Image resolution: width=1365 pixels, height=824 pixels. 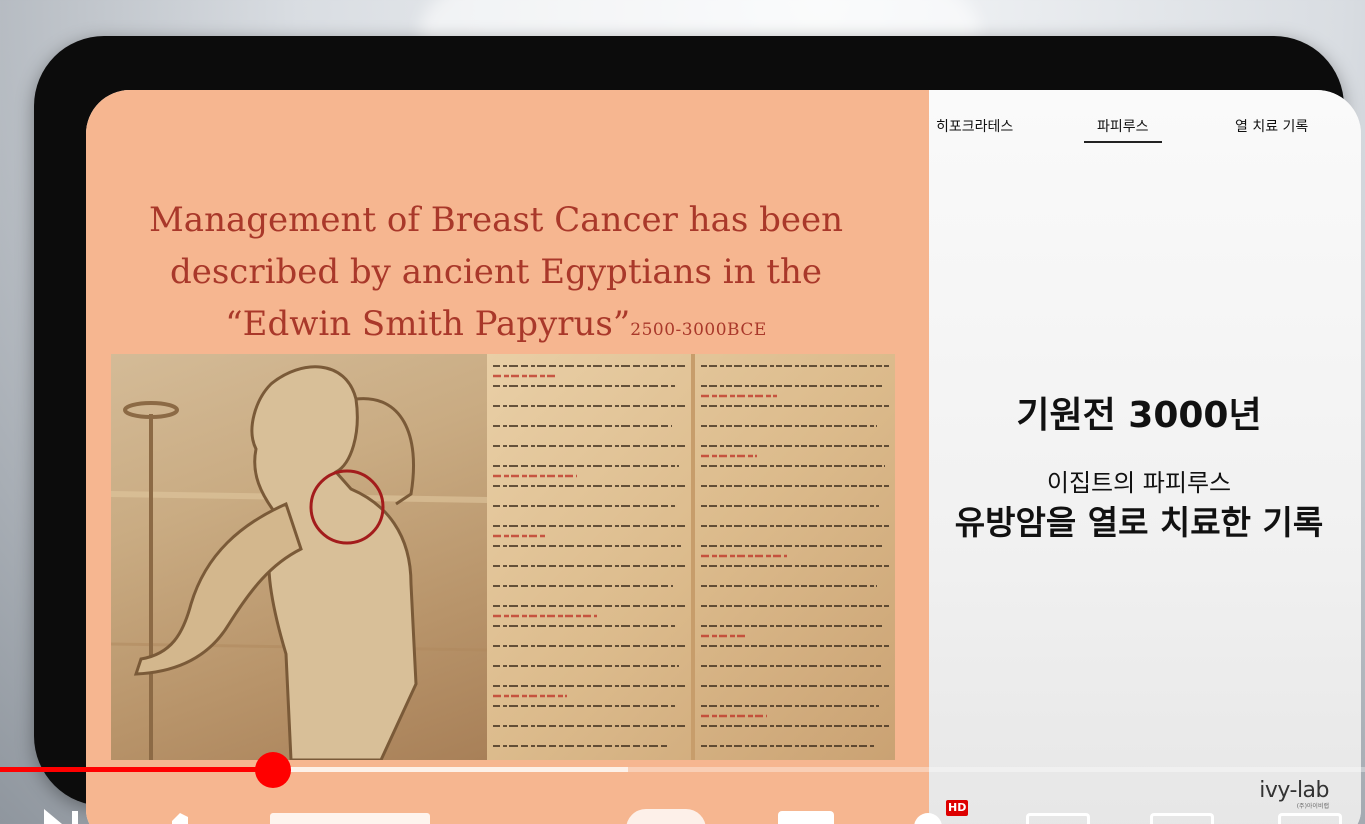 I want to click on headline-record: 유방암을 열로 치료한 기록, so click(x=1139, y=522).